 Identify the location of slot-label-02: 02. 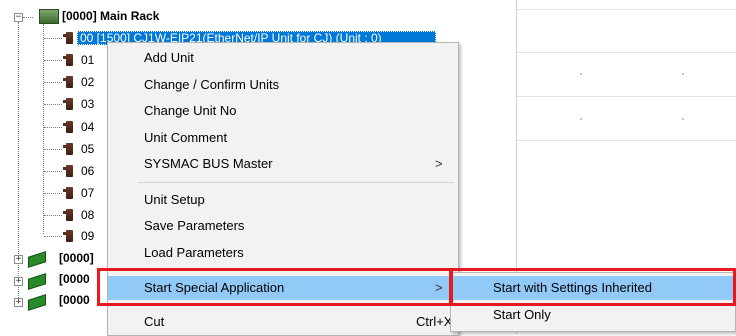
(87, 82).